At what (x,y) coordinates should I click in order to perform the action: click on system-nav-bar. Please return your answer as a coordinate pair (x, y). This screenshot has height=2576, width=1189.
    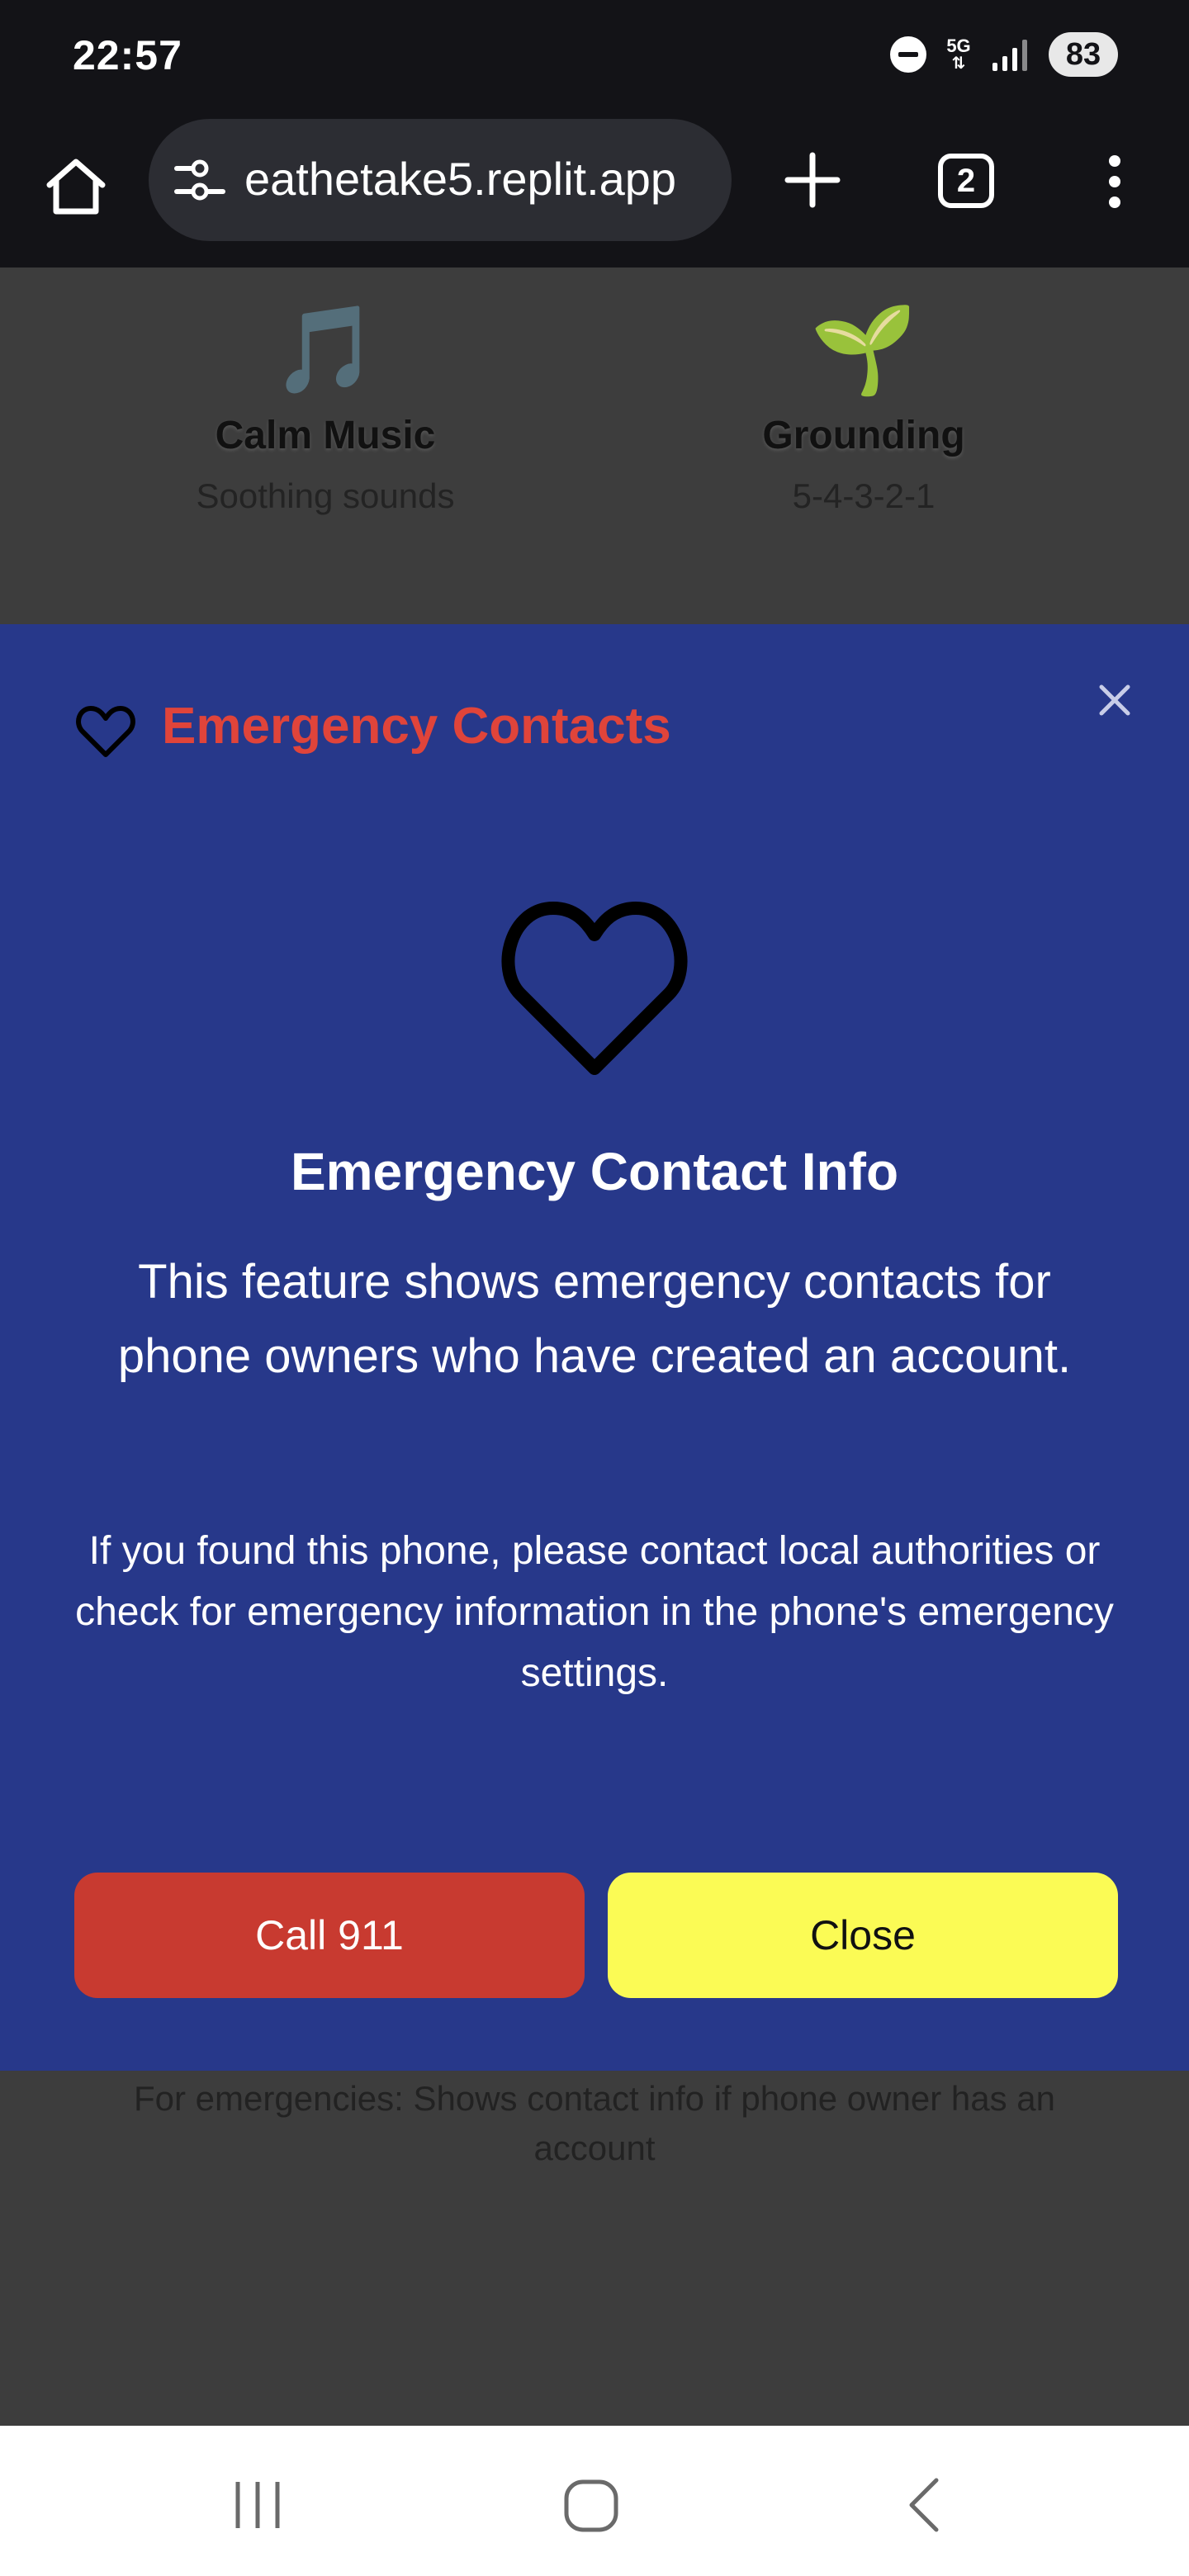
    Looking at the image, I should click on (594, 2501).